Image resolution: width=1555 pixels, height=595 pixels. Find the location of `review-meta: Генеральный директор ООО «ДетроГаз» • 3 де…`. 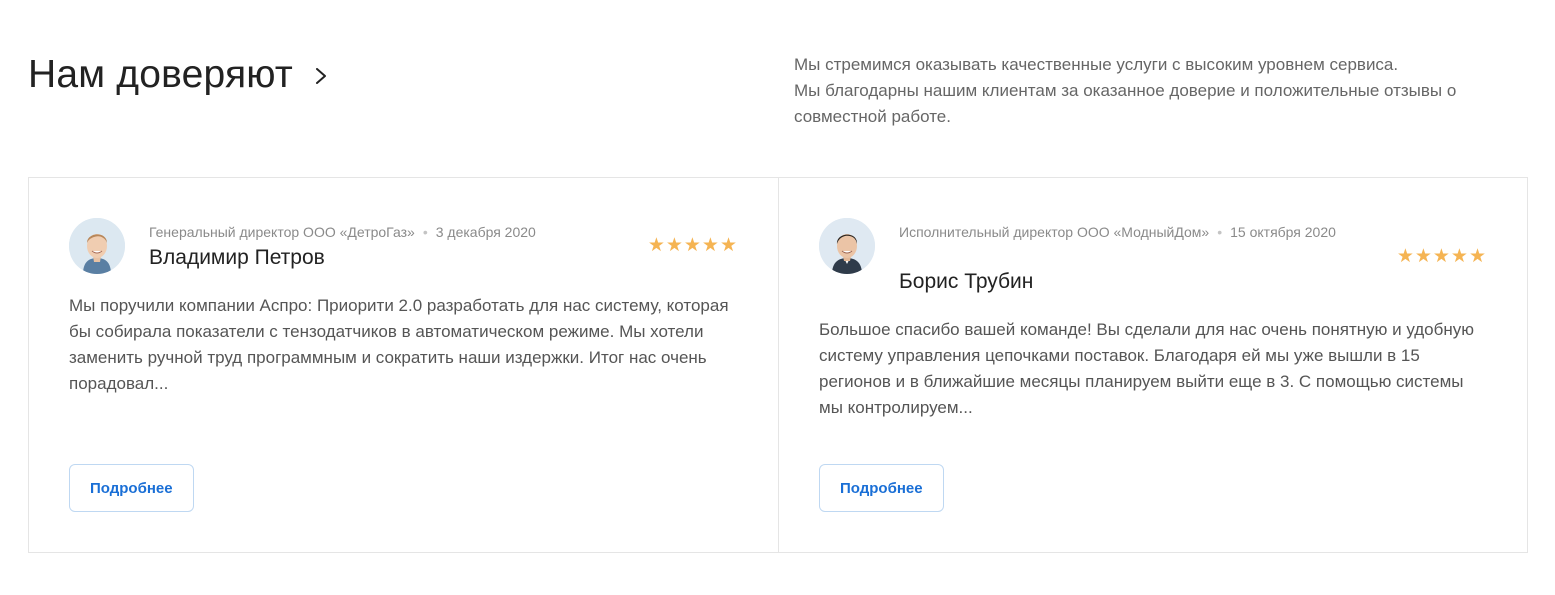

review-meta: Генеральный директор ООО «ДетроГаз» • 3 де… is located at coordinates (379, 232).